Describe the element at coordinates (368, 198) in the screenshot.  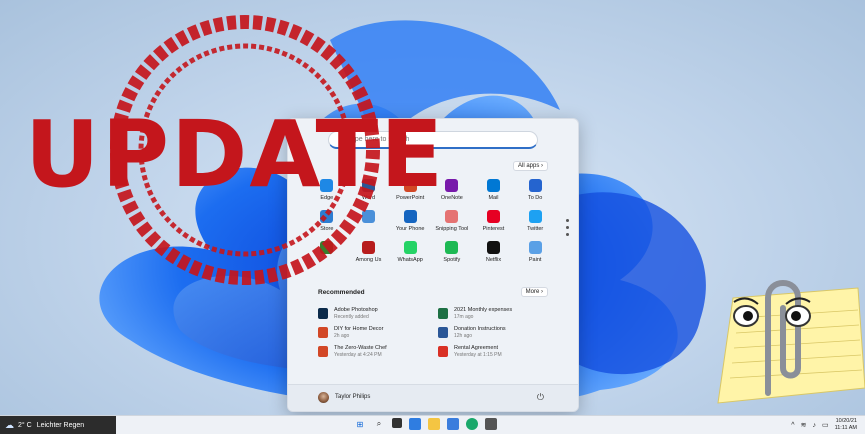
I see `app-label: Word` at that location.